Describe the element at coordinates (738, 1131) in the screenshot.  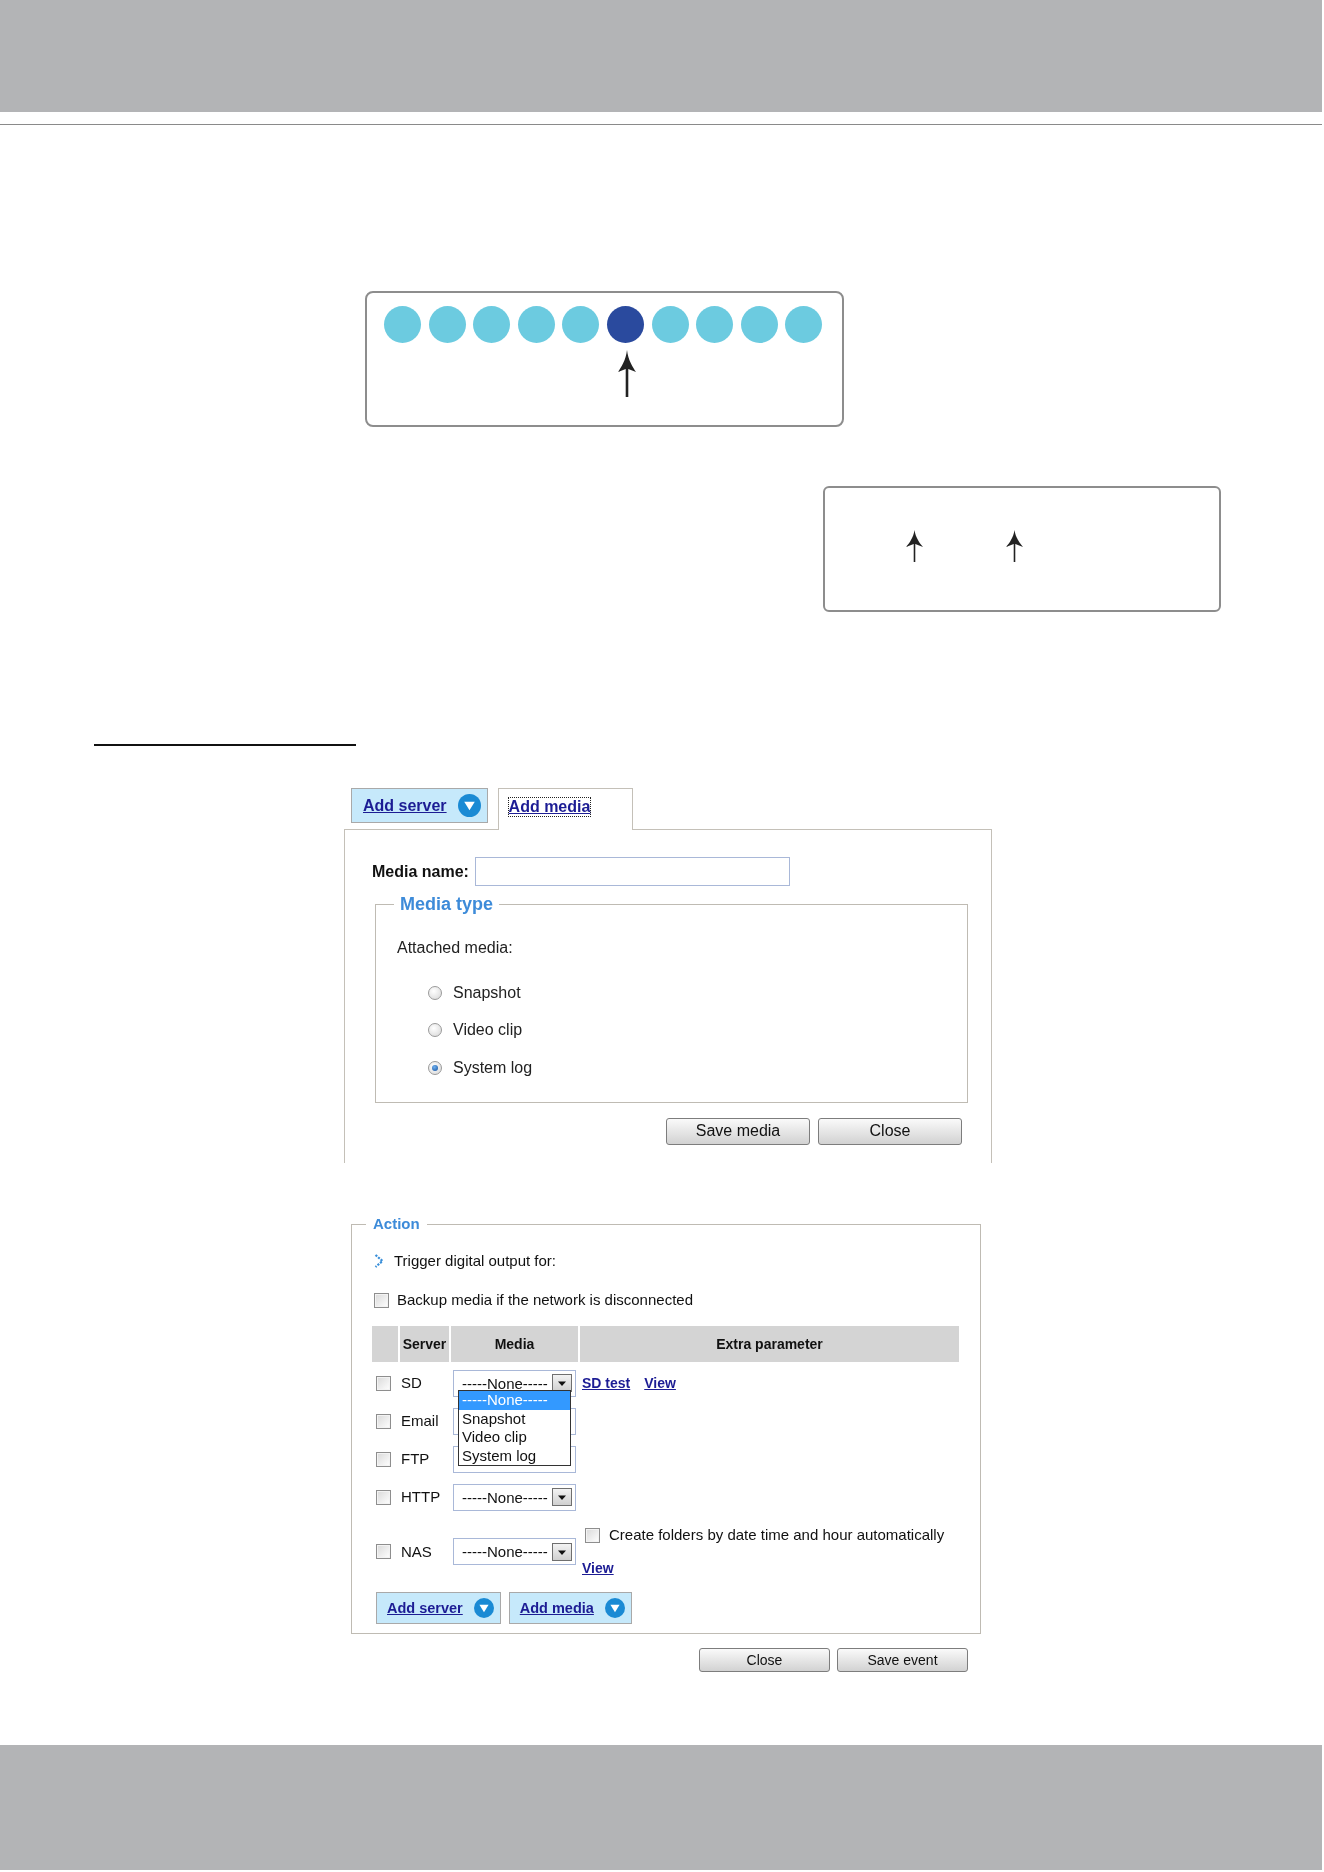
I see `dialog-button: Save media` at that location.